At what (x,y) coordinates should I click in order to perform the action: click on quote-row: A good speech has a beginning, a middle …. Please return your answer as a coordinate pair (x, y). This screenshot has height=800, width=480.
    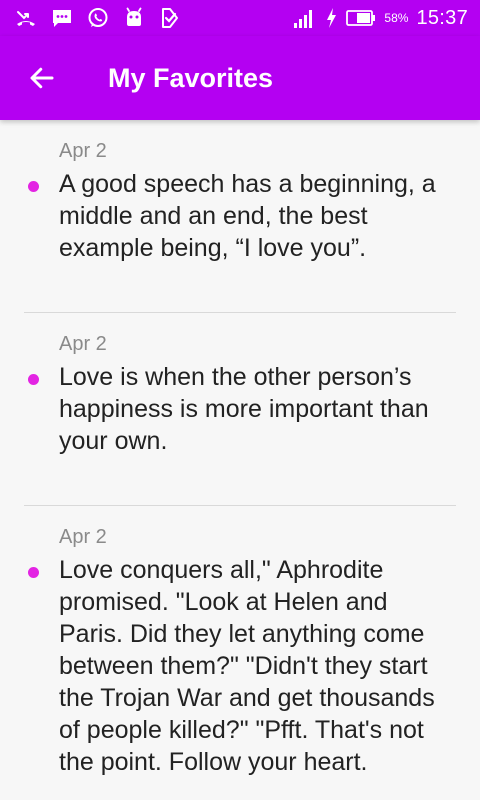
    Looking at the image, I should click on (240, 216).